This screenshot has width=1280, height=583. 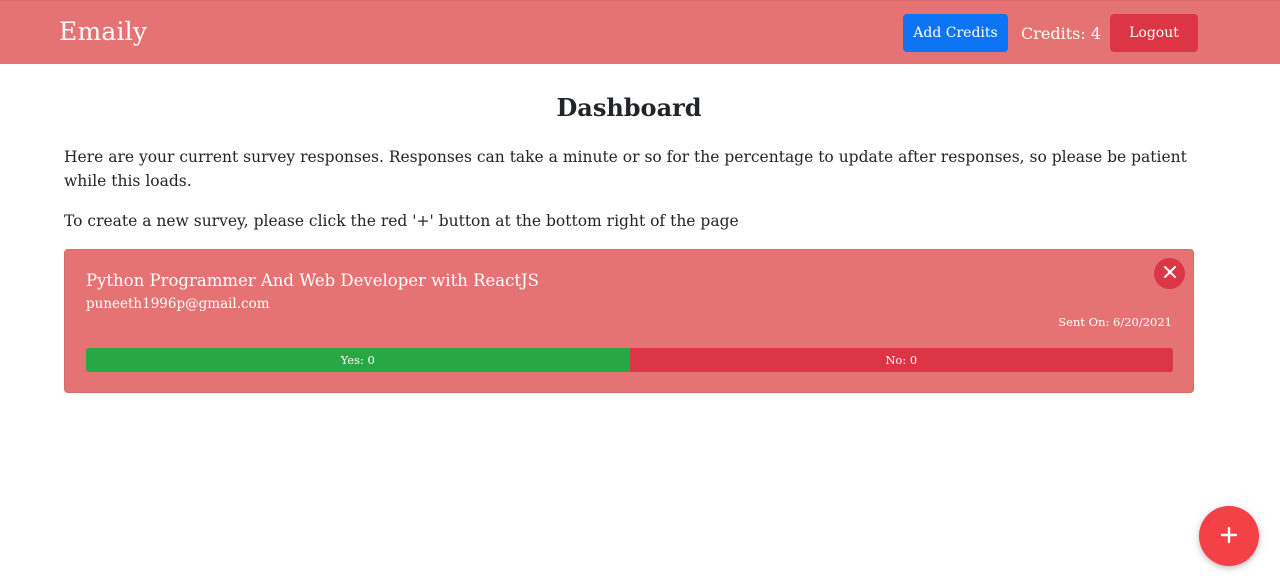 I want to click on plus-icon, so click(x=1229, y=536).